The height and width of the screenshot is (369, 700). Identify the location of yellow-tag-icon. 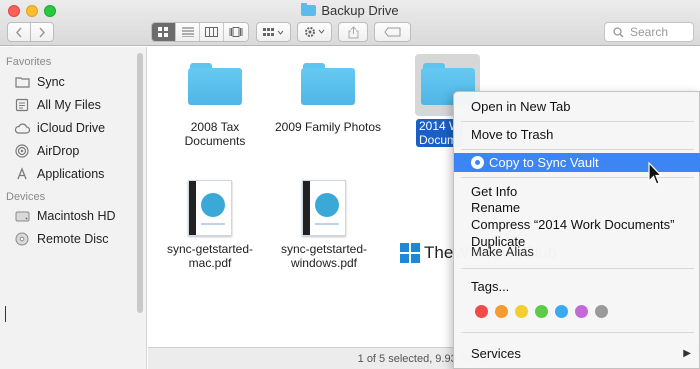
(521, 311).